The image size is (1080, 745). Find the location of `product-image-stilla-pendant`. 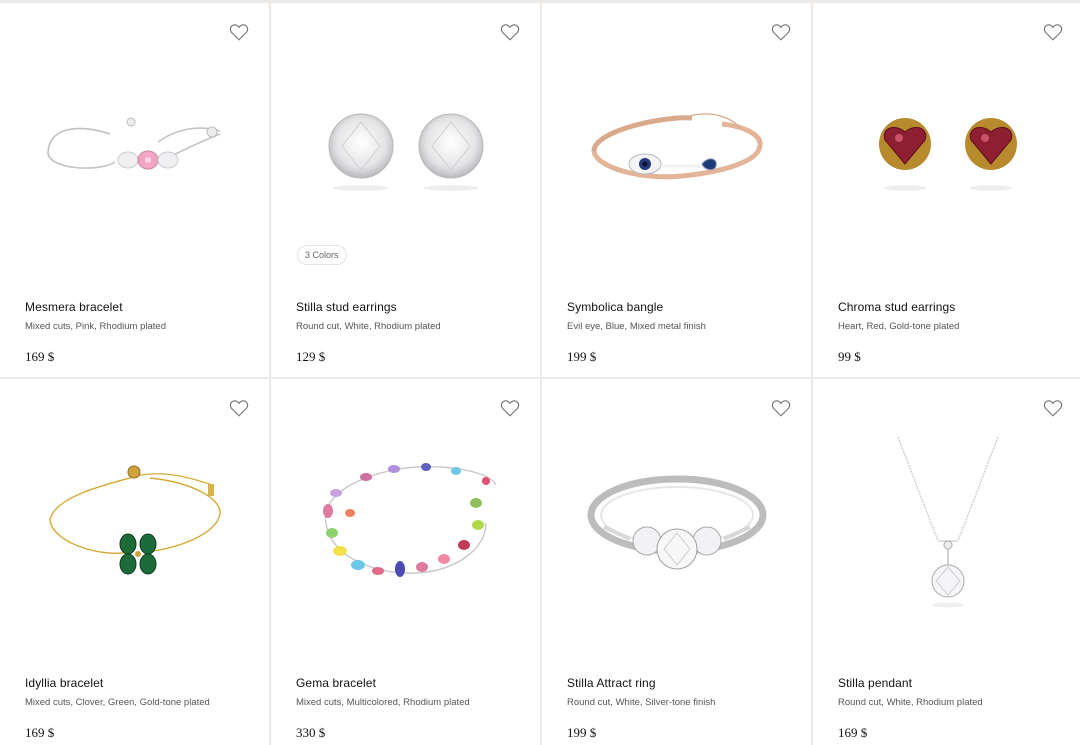

product-image-stilla-pendant is located at coordinates (946, 523).